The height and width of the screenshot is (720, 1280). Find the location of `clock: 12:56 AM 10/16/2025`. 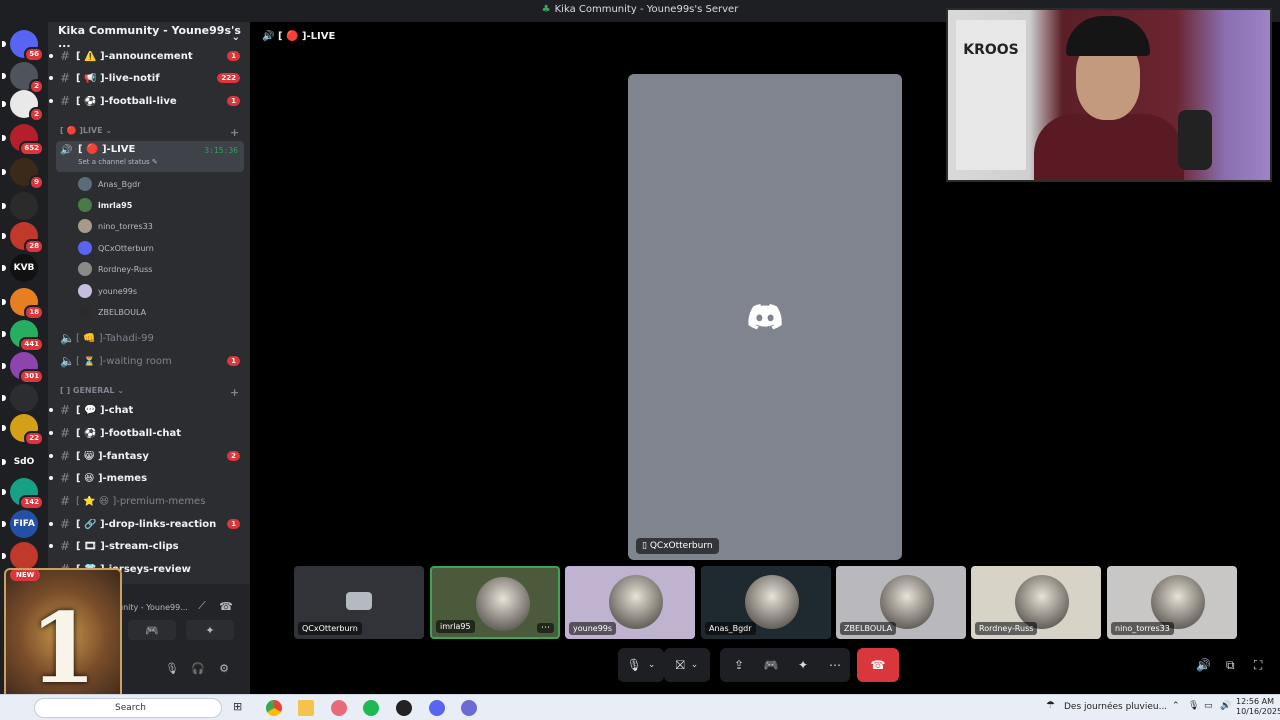

clock: 12:56 AM 10/16/2025 is located at coordinates (1258, 707).